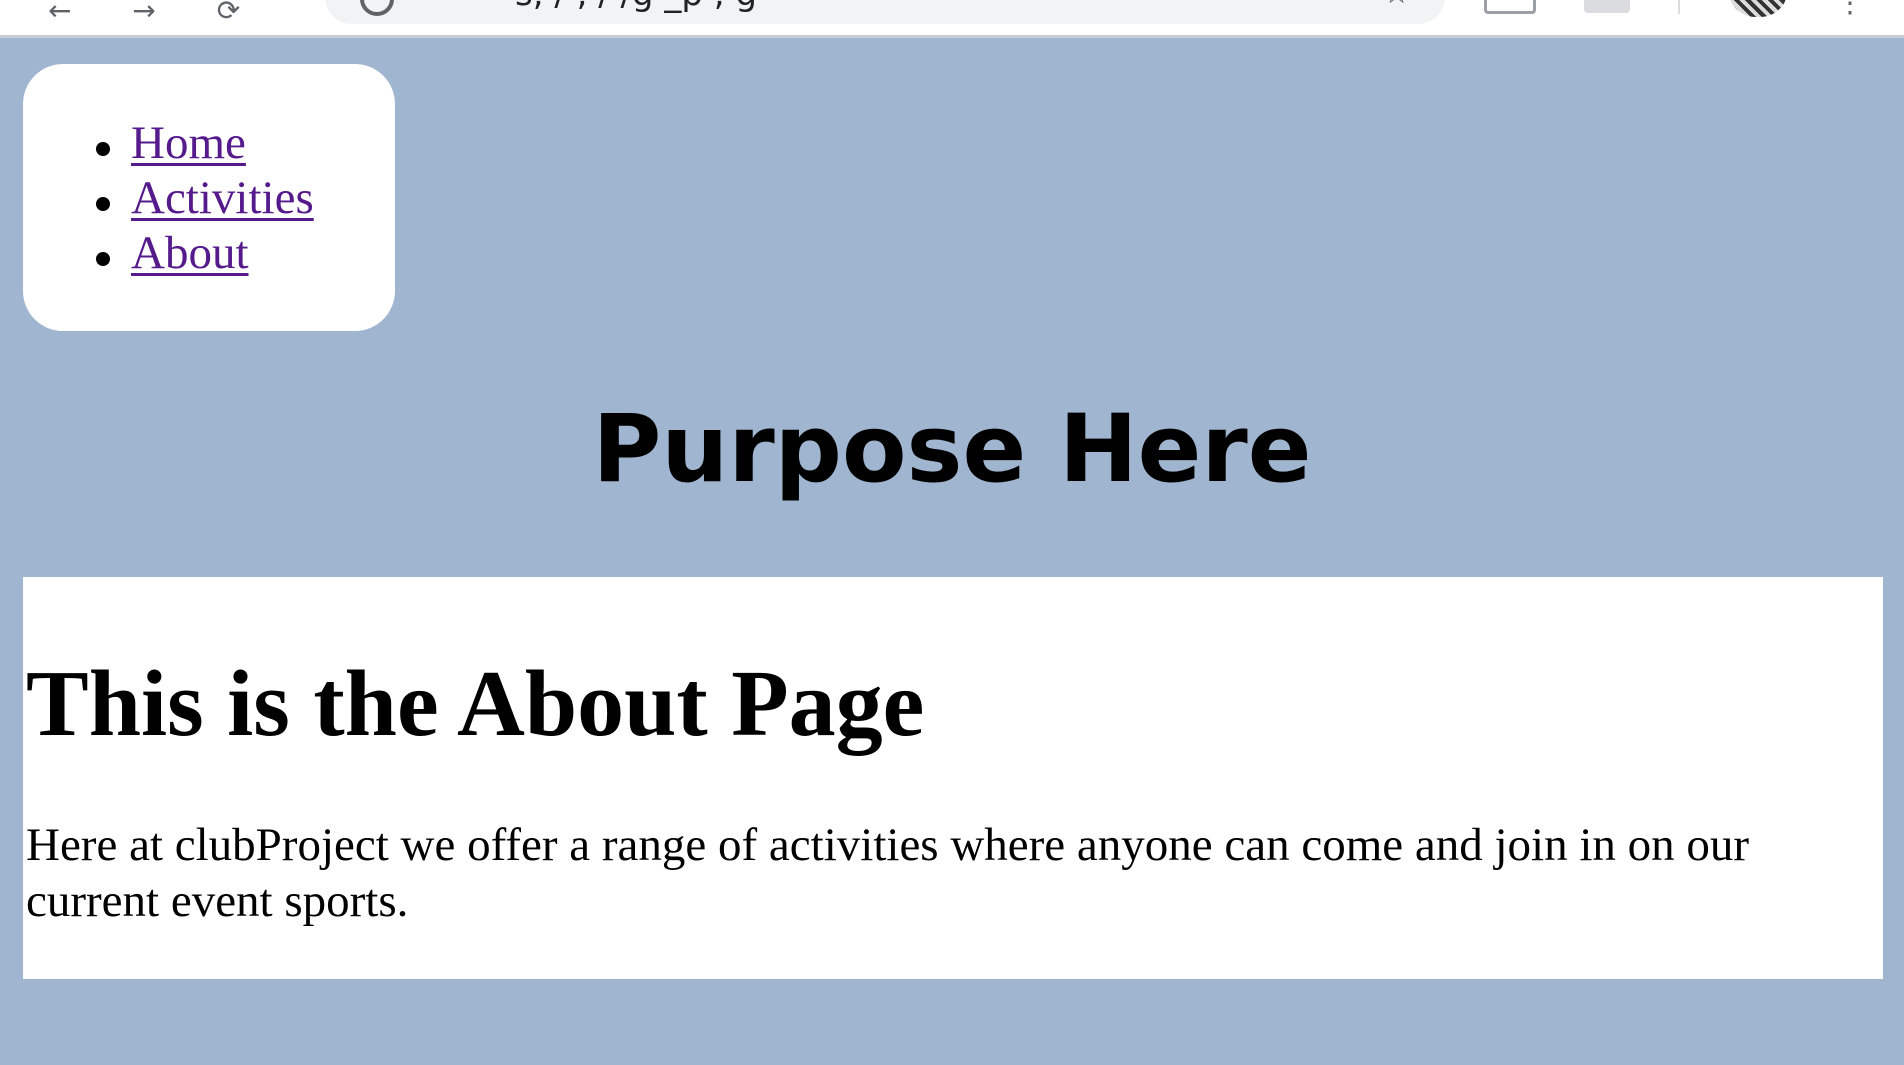 The width and height of the screenshot is (1904, 1065). What do you see at coordinates (475, 704) in the screenshot?
I see `page-title: This is the About Page` at bounding box center [475, 704].